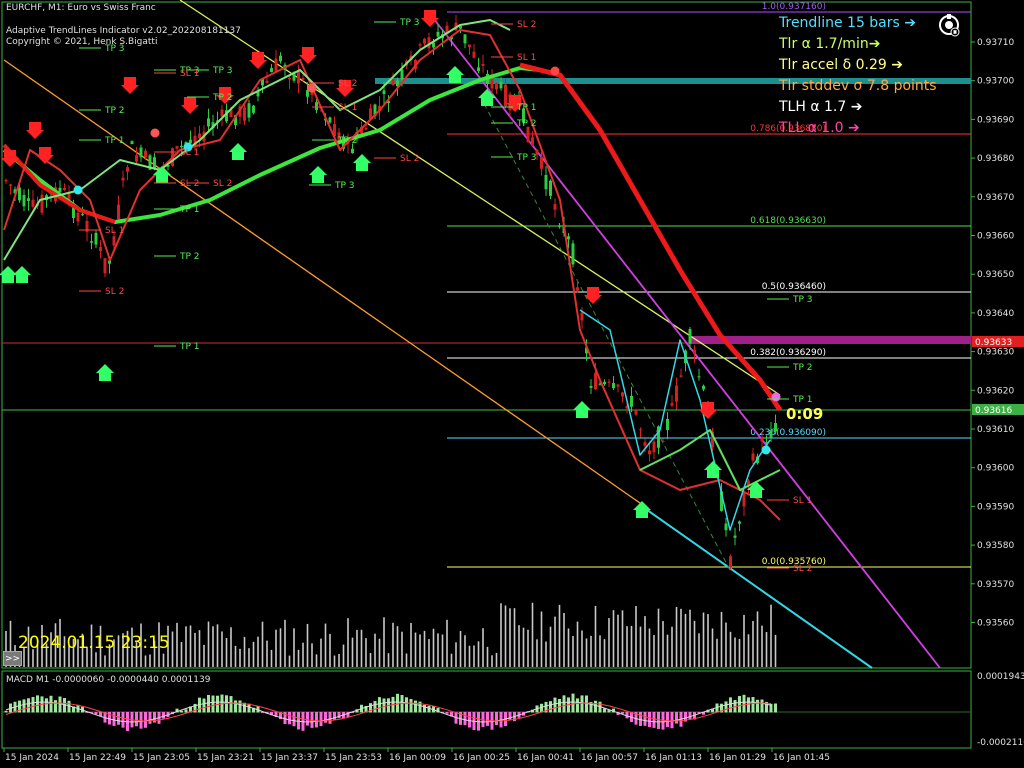  Describe the element at coordinates (802, 400) in the screenshot. I see `target-label: TP 1` at that location.